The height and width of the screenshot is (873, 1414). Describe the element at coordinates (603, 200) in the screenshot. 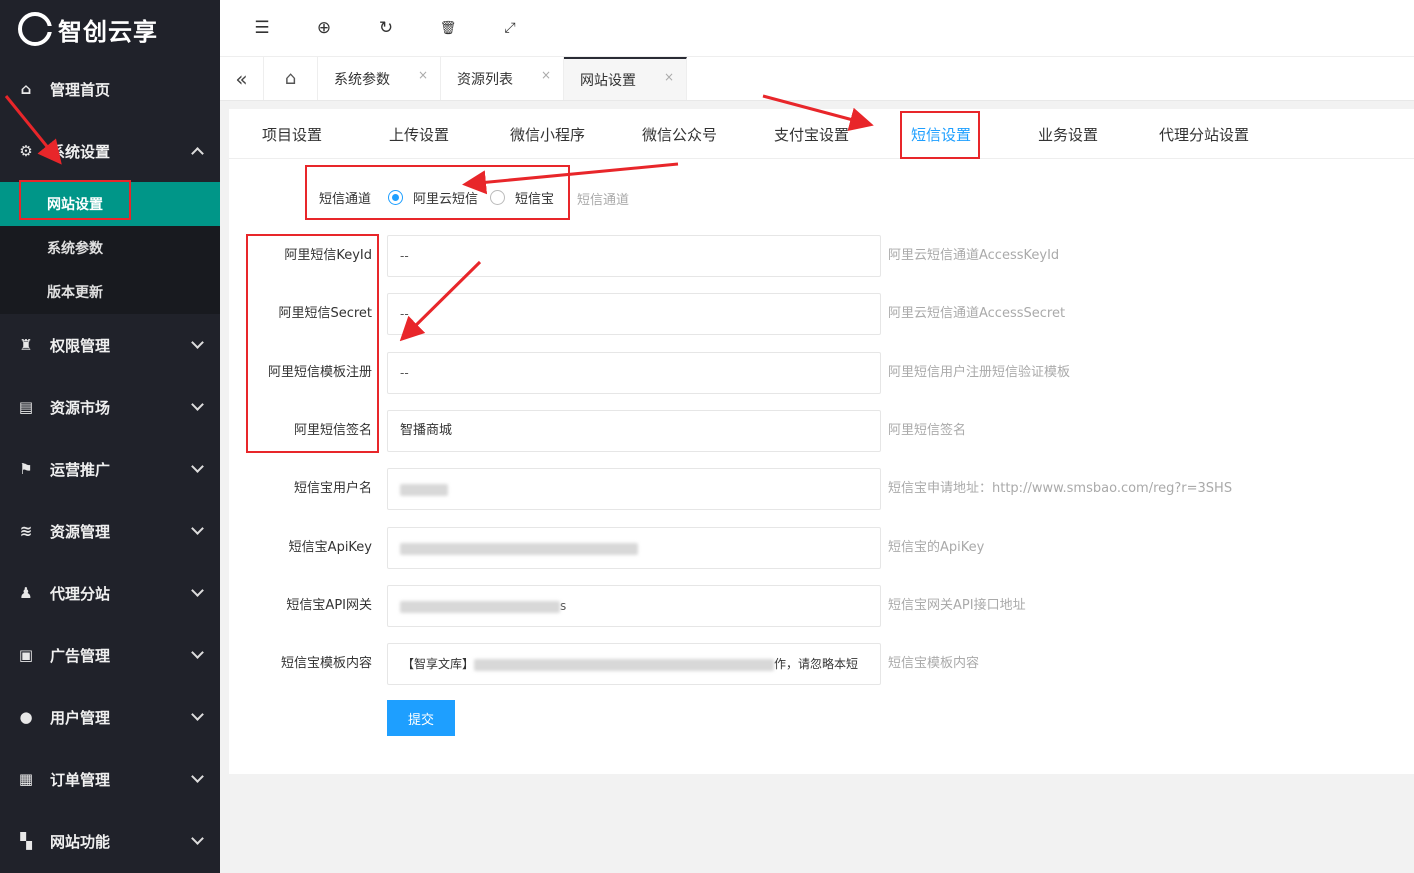

I see `sms-channel-hint: 短信通道` at that location.